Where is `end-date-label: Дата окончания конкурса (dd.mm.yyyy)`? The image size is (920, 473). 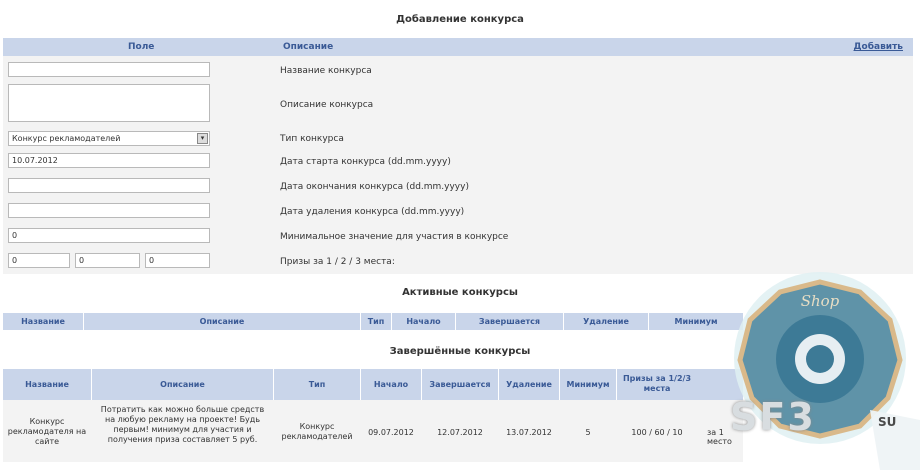
end-date-label: Дата окончания конкурса (dd.mm.yyyy) is located at coordinates (374, 187).